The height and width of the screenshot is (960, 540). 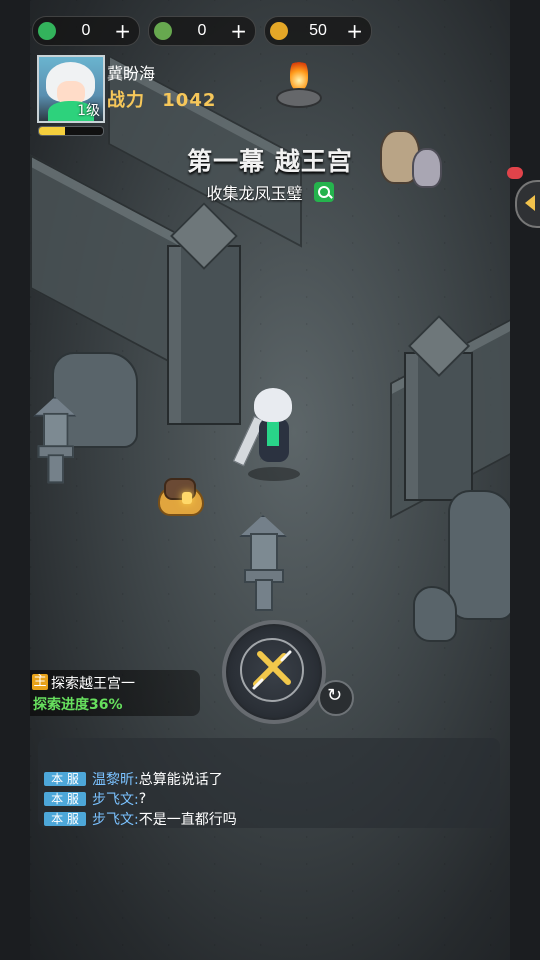 What do you see at coordinates (115, 693) in the screenshot?
I see `quest-panel: 主 探索越王宫一 探索进度36%` at bounding box center [115, 693].